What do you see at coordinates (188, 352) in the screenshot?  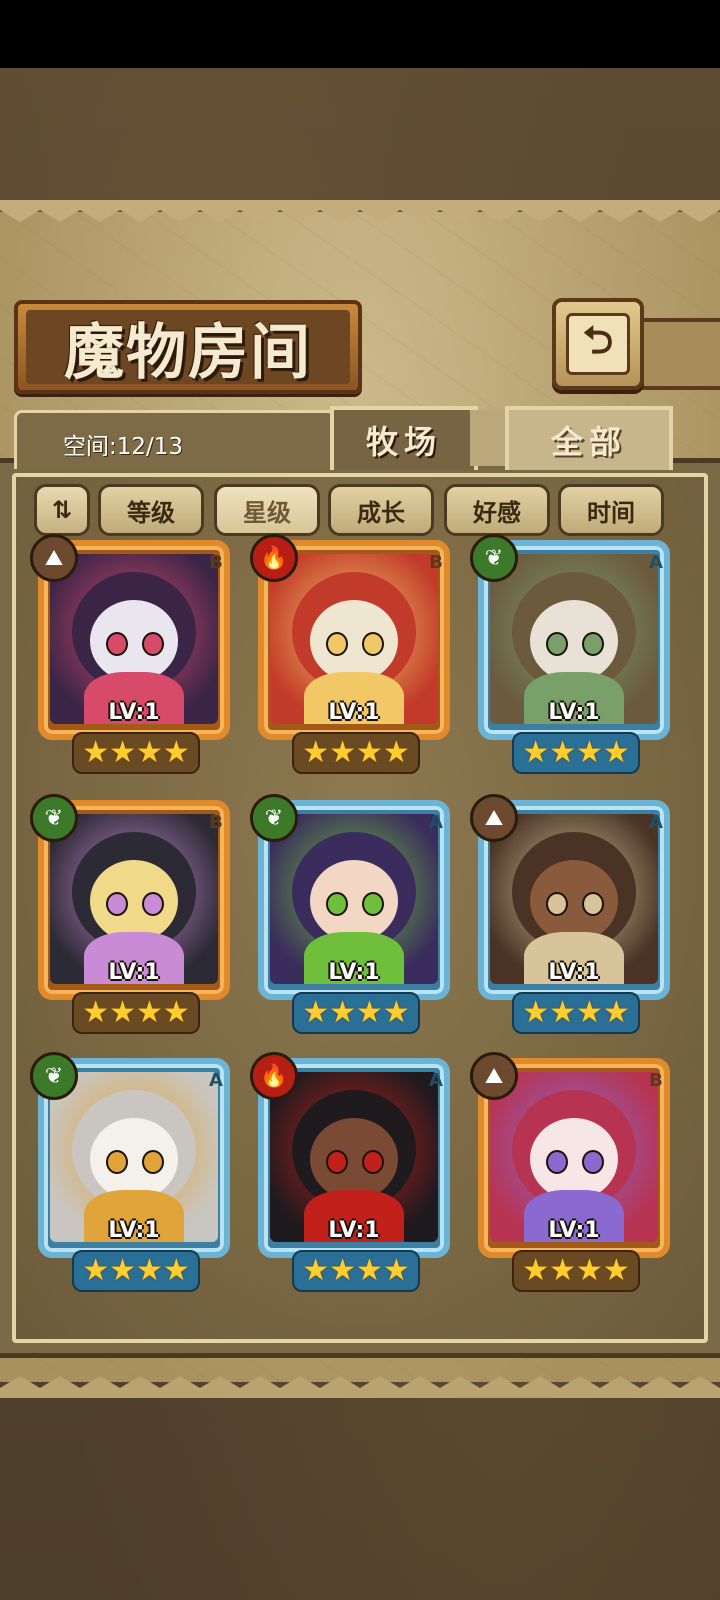 I see `page-title: 魔物房间` at bounding box center [188, 352].